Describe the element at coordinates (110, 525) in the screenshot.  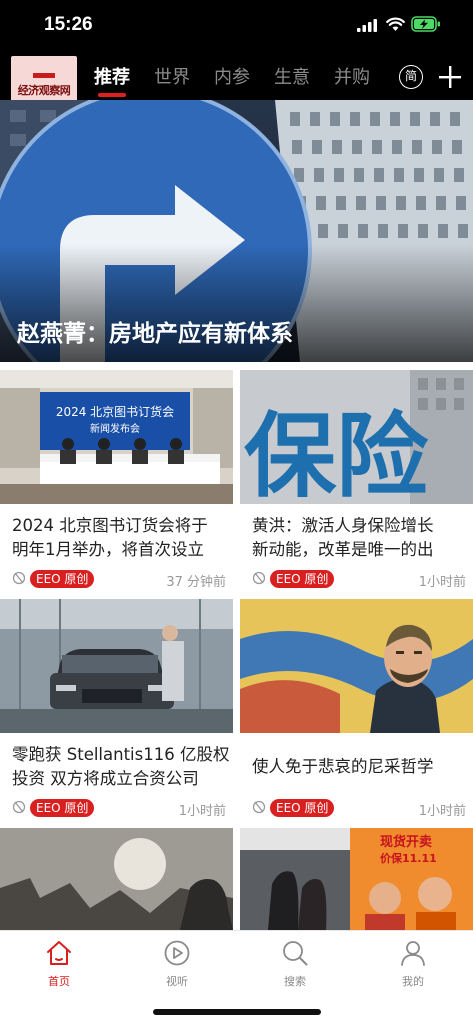
I see `article-title-line1: 2024 北京图书订货会将于` at that location.